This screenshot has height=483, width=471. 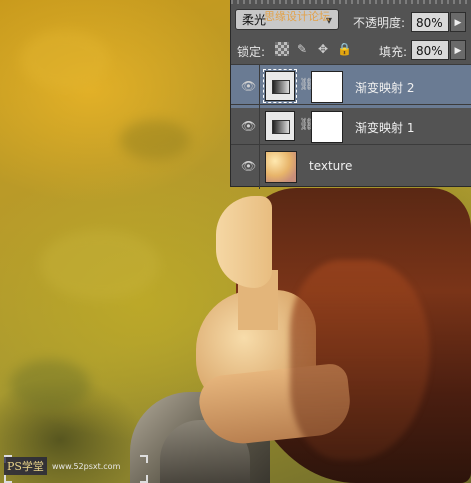 What do you see at coordinates (430, 22) in the screenshot?
I see `opacity-input: 80%` at bounding box center [430, 22].